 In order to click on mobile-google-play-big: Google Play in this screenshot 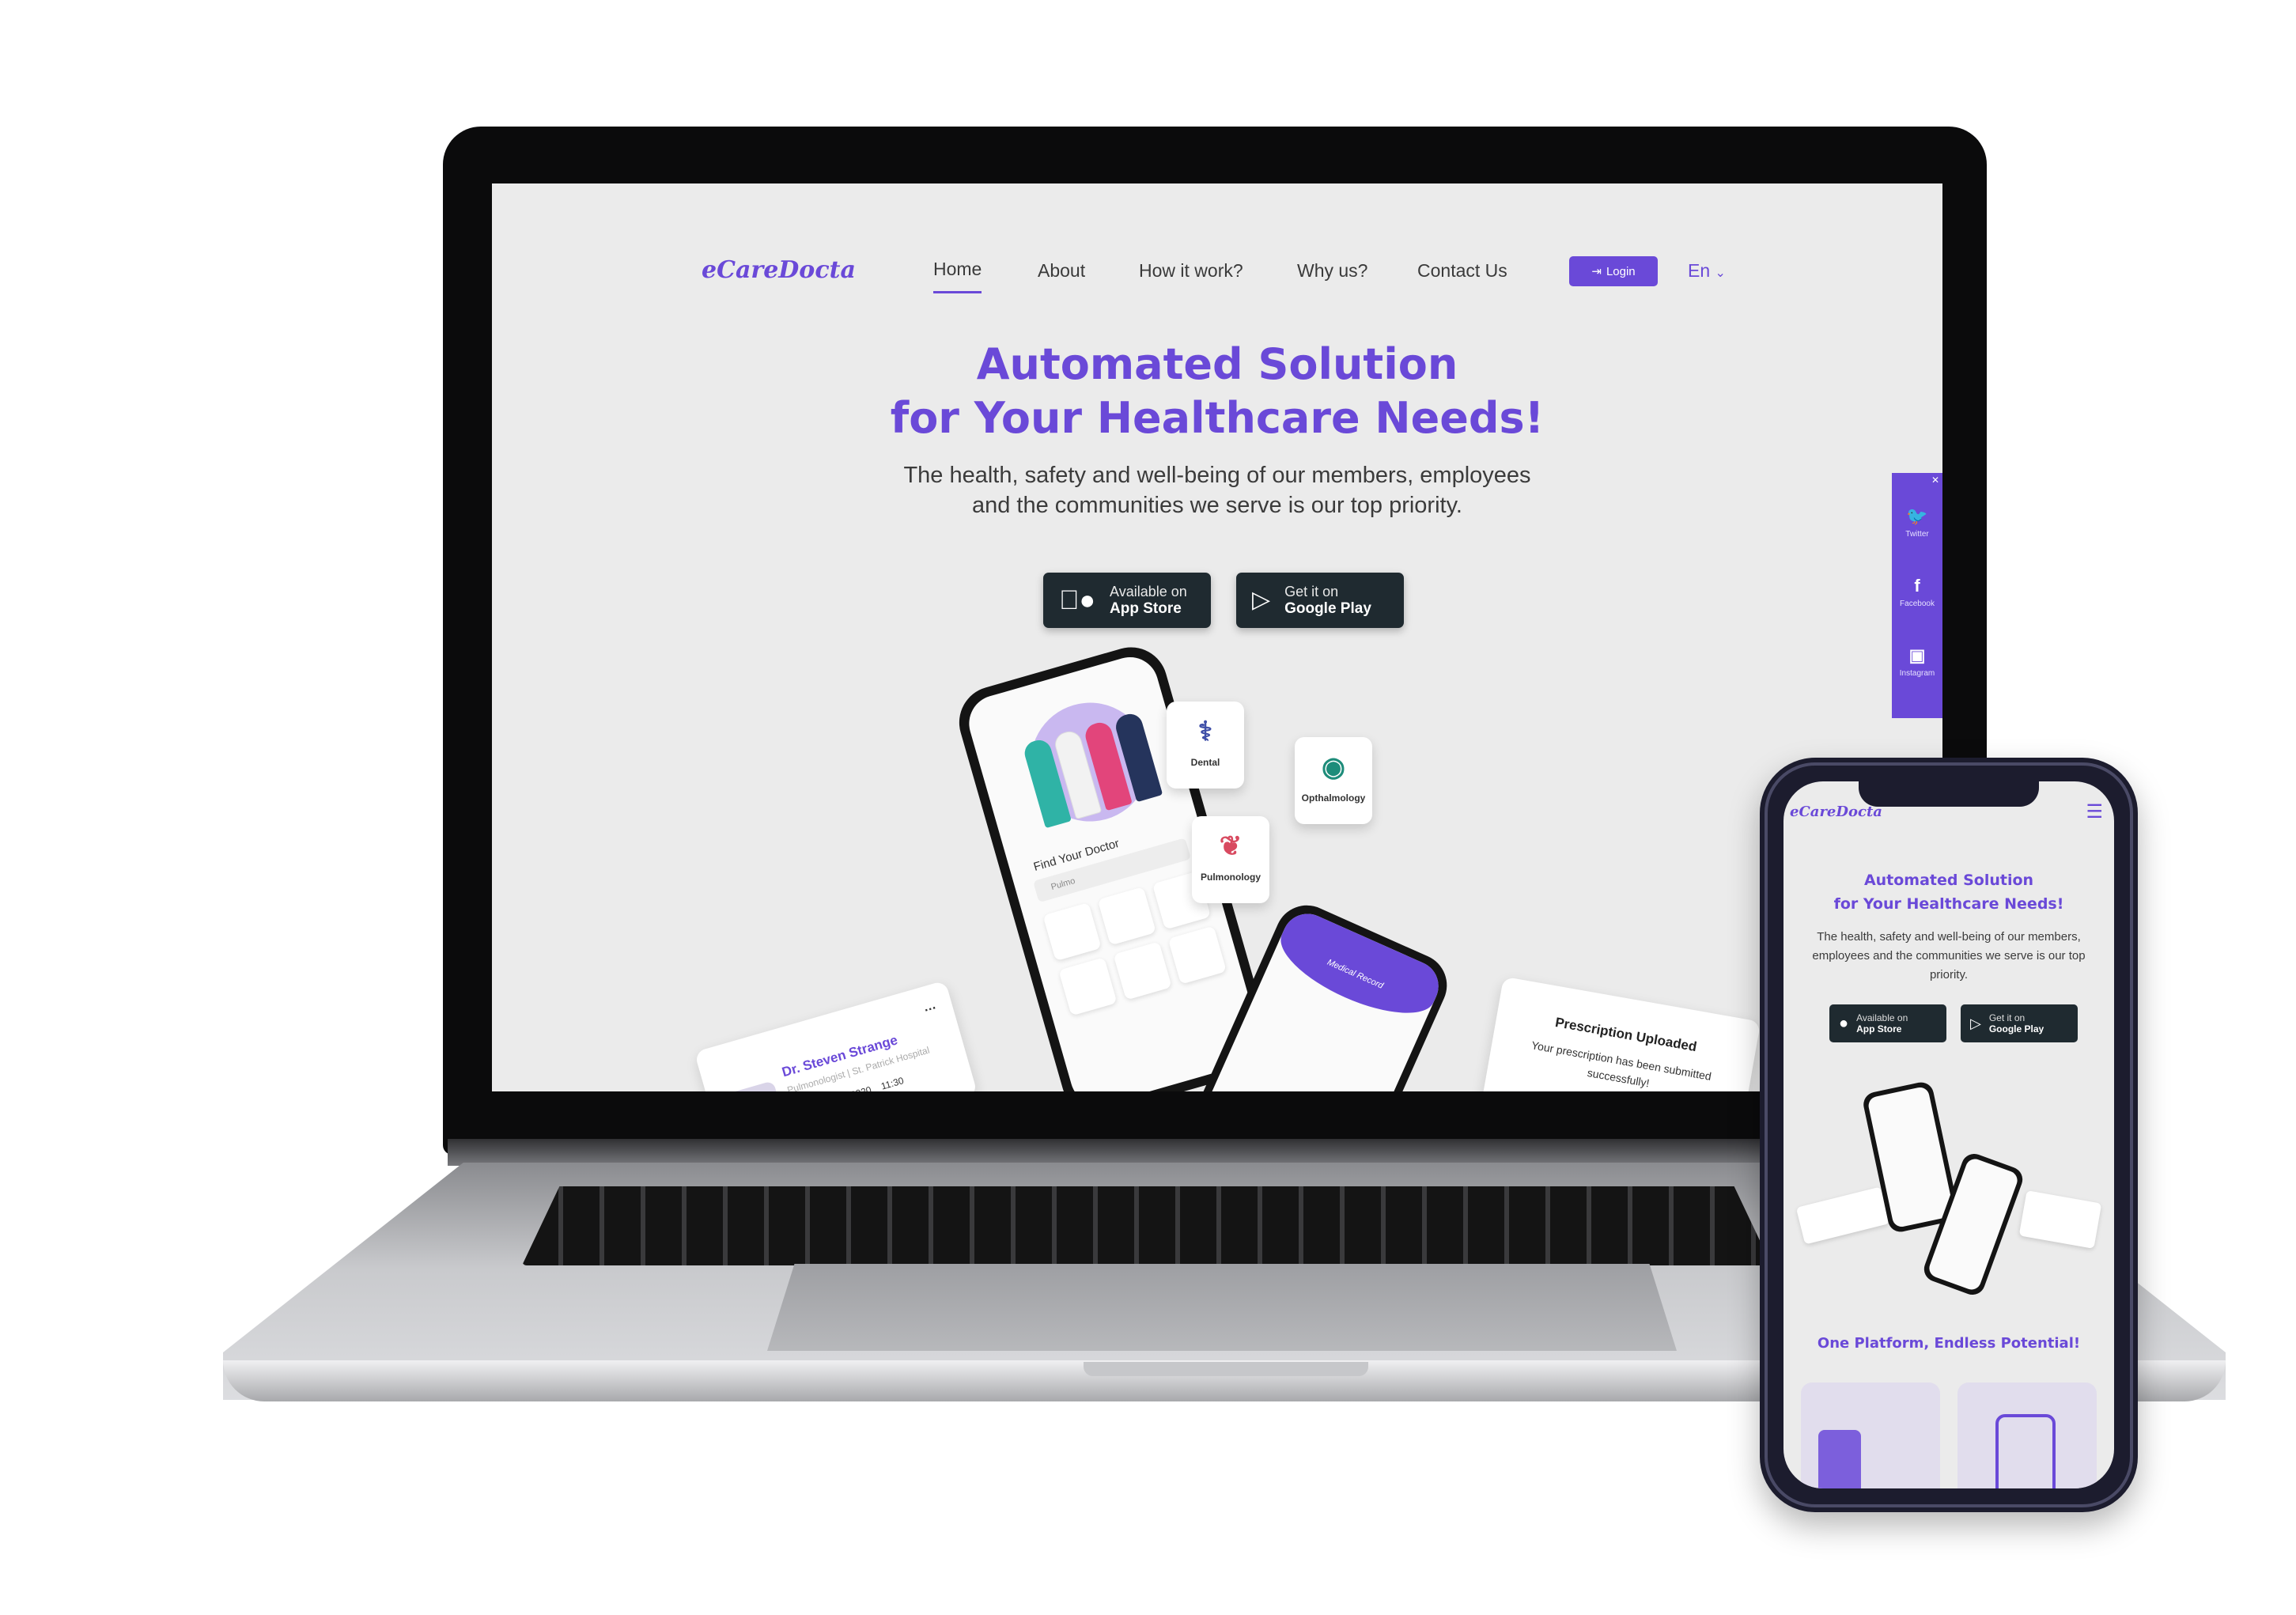, I will do `click(2016, 1028)`.